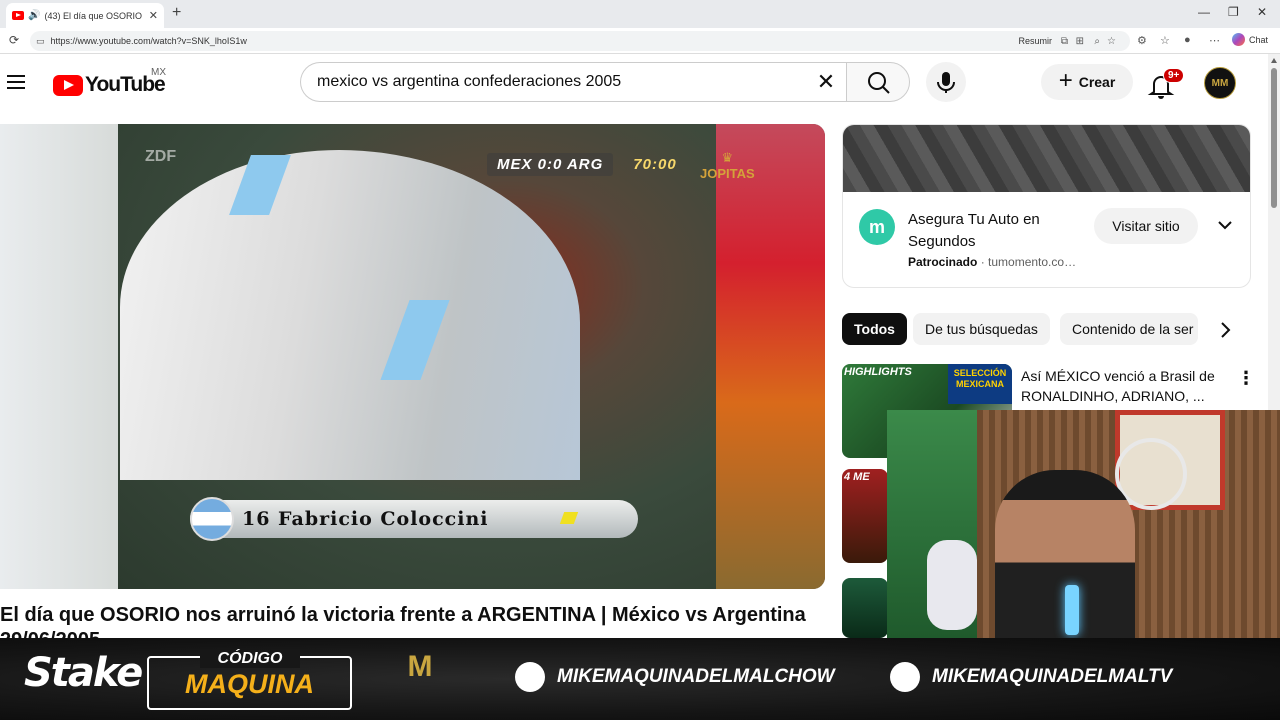 The height and width of the screenshot is (720, 1280). I want to click on plus-icon: +, so click(1065, 80).